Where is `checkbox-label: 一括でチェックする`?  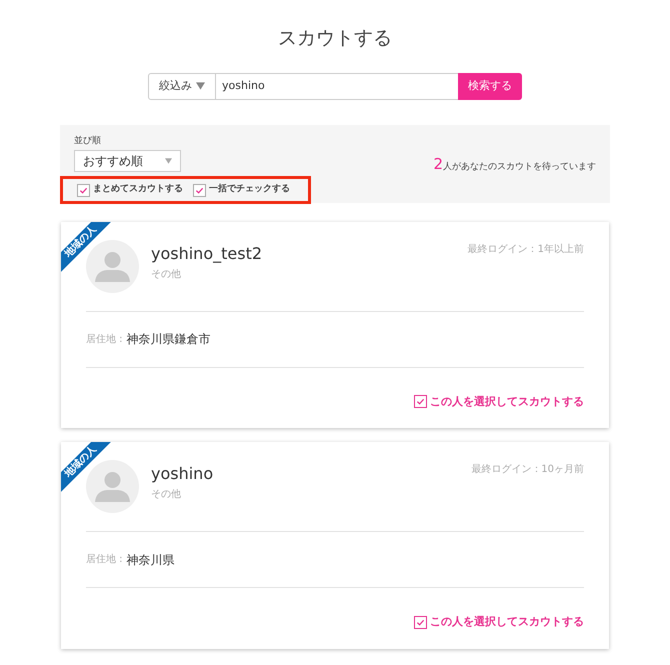 checkbox-label: 一括でチェックする is located at coordinates (249, 190).